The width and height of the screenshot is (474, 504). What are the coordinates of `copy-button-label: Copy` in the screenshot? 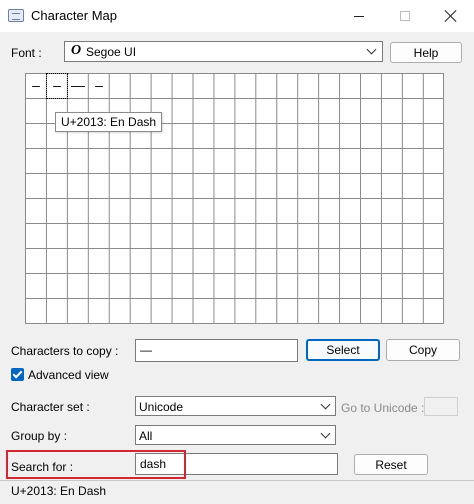 It's located at (422, 350).